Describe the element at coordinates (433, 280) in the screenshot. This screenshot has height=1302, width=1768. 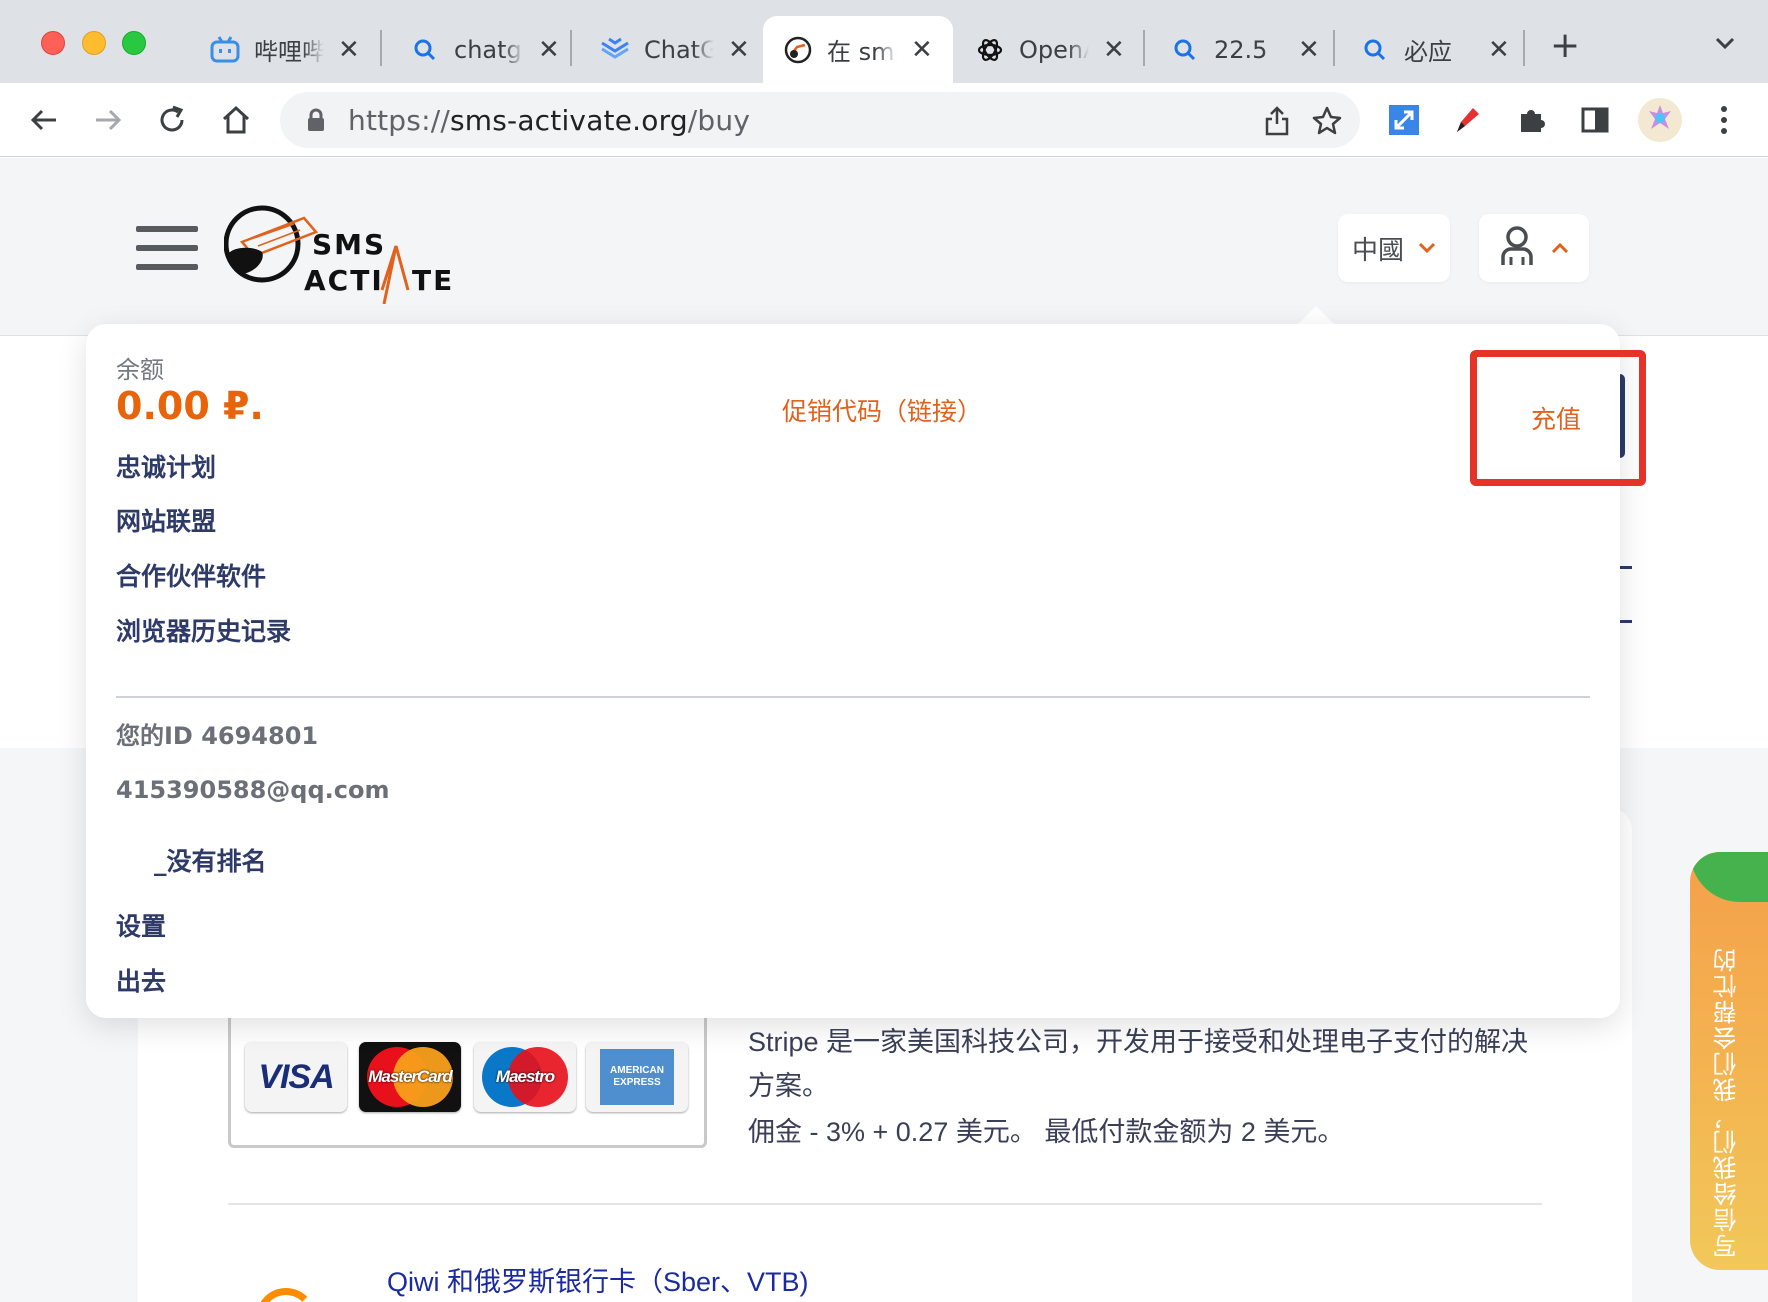
I see `svg-text: TE` at that location.